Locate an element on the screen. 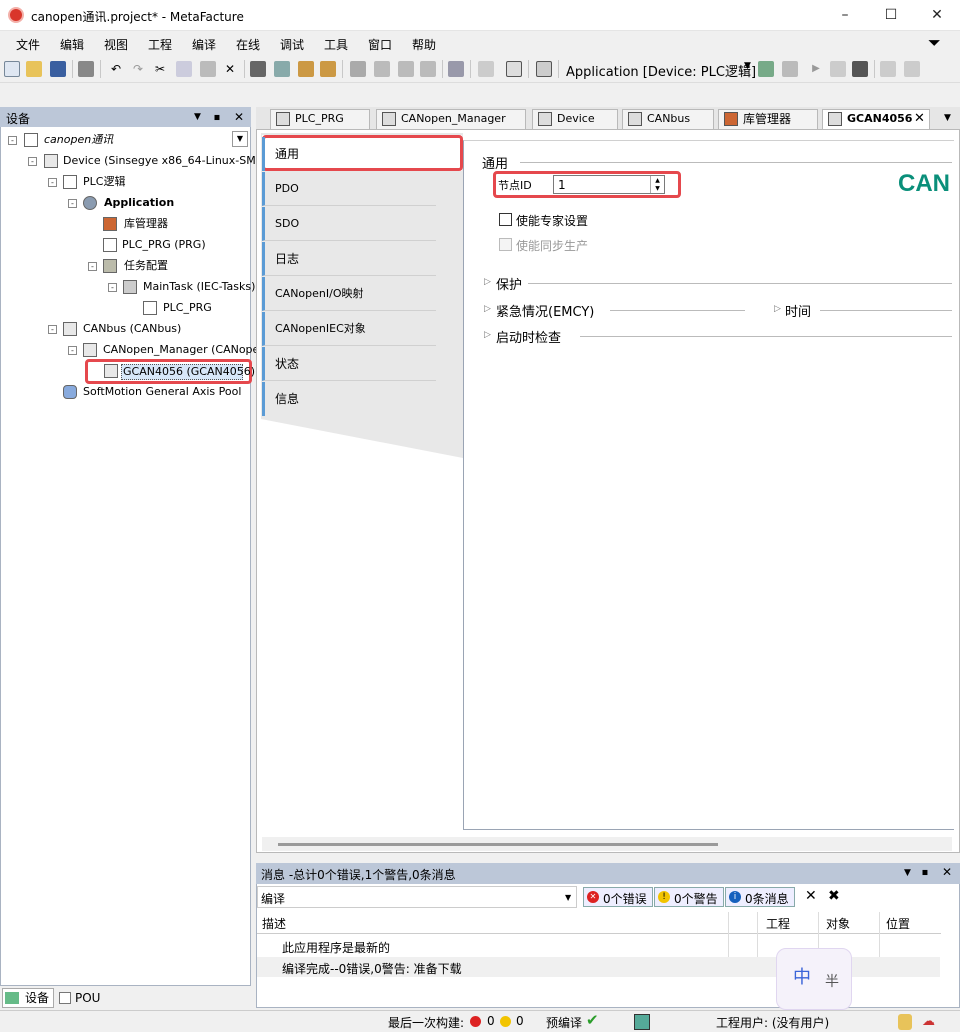  menu-tools: 工具 is located at coordinates (336, 44).